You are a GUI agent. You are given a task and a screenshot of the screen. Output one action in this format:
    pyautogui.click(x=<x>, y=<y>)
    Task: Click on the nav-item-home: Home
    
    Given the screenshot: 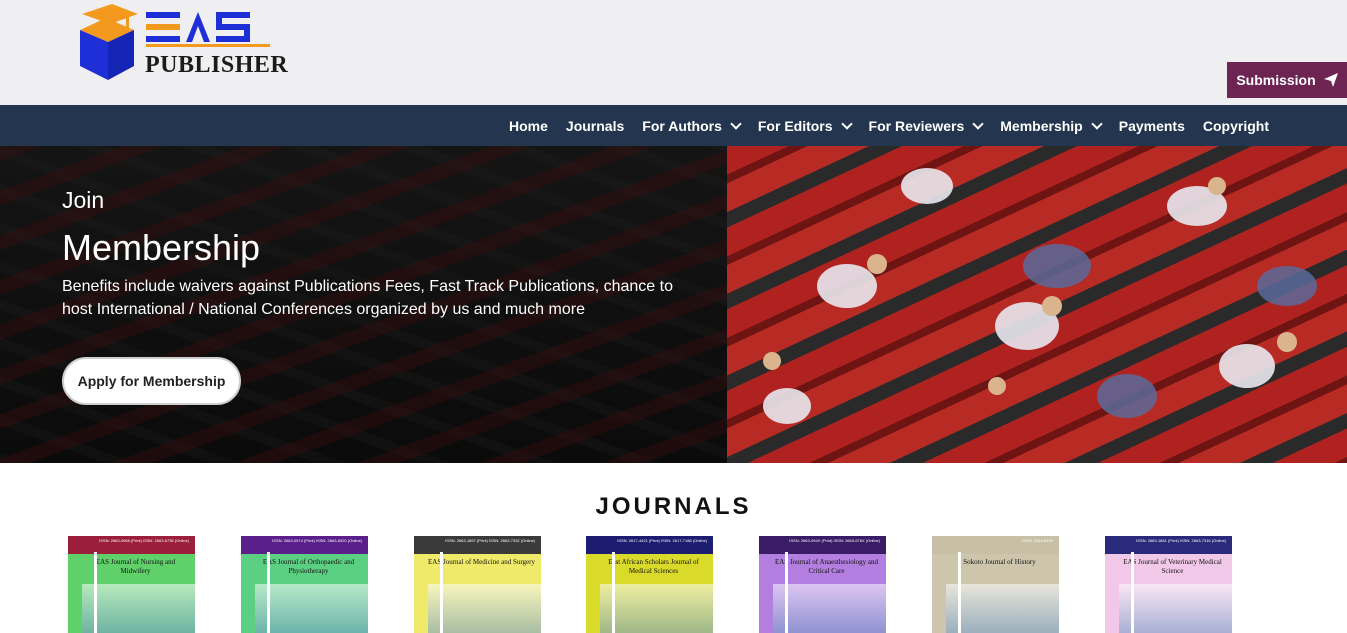 What is the action you would take?
    pyautogui.click(x=528, y=126)
    